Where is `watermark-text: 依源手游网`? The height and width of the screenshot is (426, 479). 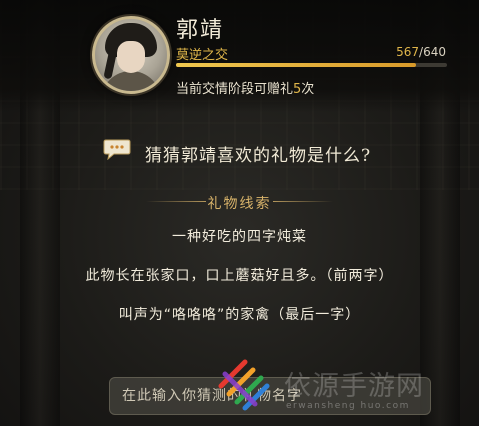 watermark-text: 依源手游网 is located at coordinates (354, 386).